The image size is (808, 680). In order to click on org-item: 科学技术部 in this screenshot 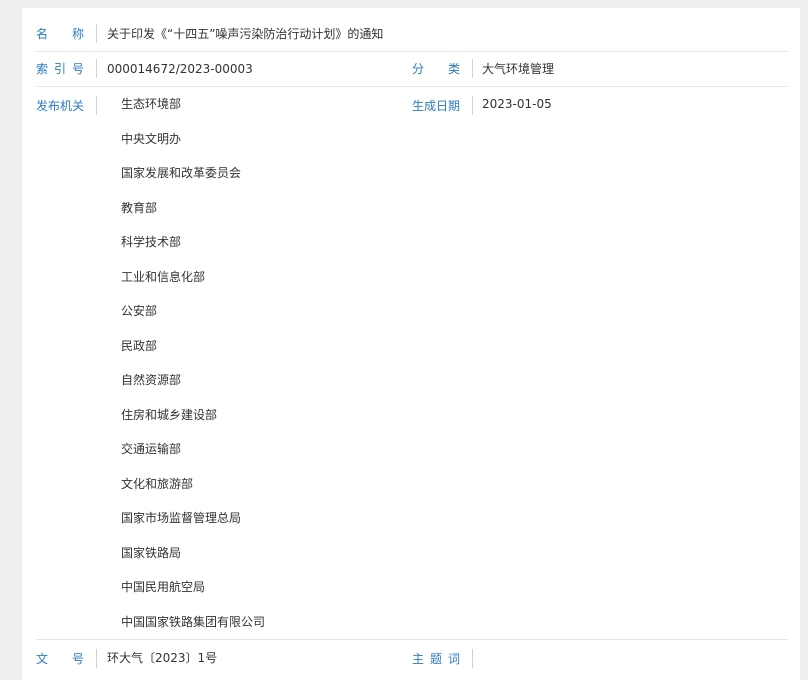, I will do `click(151, 242)`.